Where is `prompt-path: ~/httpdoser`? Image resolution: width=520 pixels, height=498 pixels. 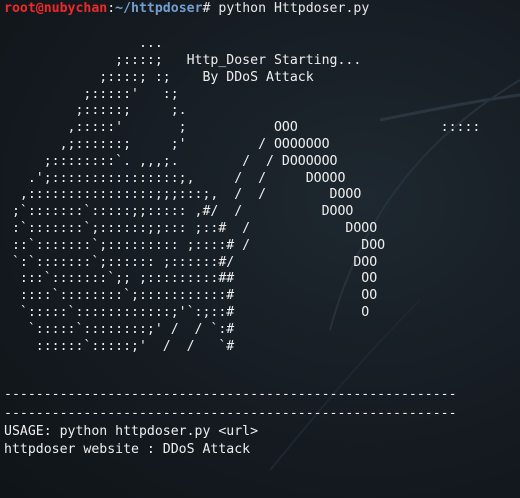
prompt-path: ~/httpdoser is located at coordinates (159, 8).